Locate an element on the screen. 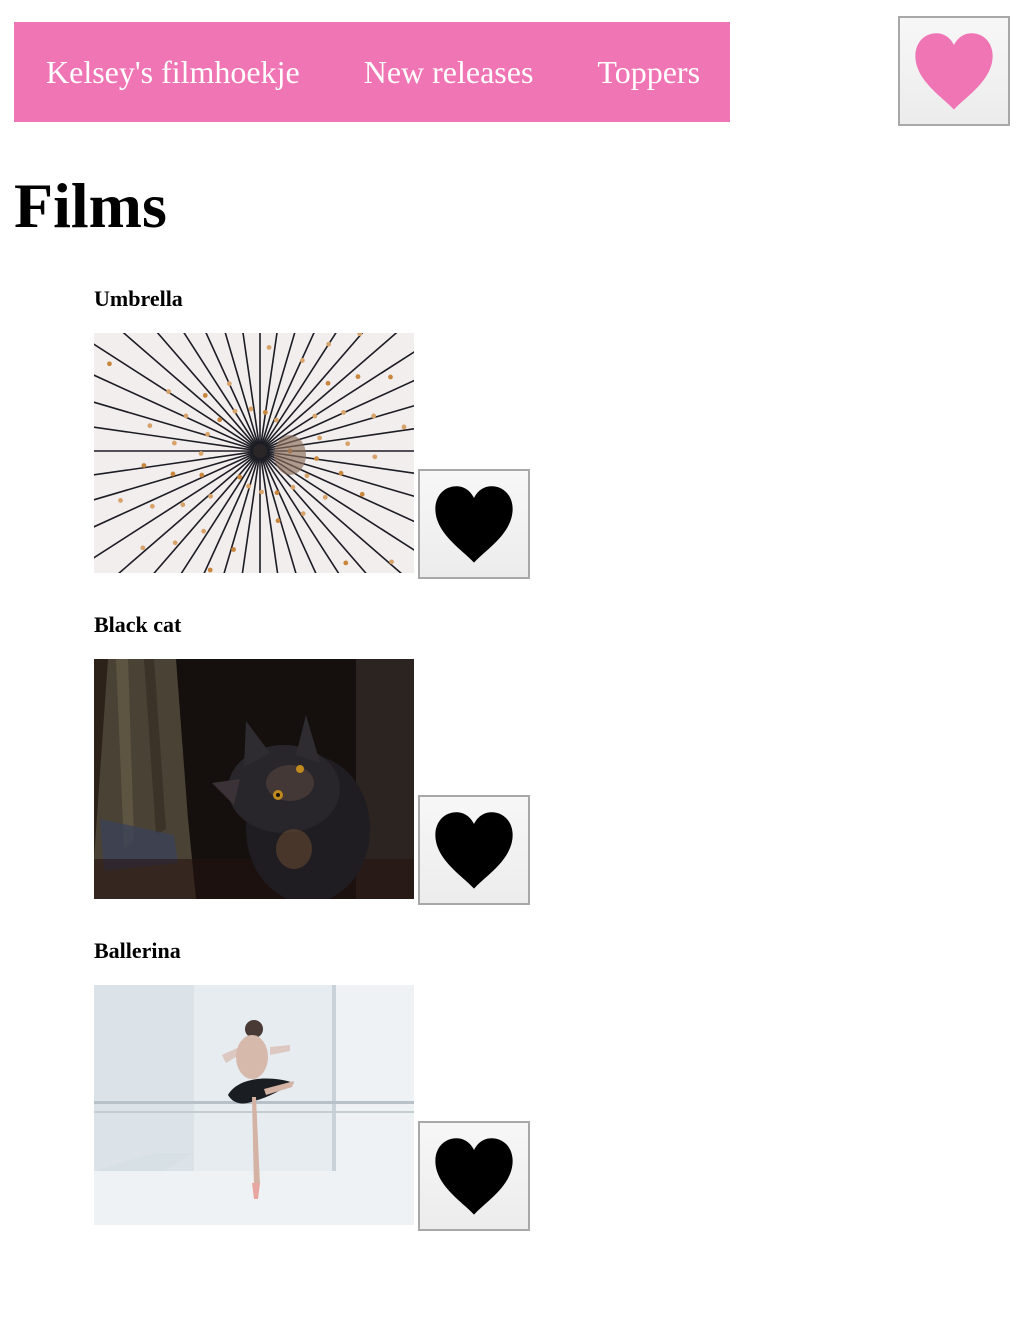  top-navigation: Kelsey's filmhoekje New releases Toppers is located at coordinates (372, 72).